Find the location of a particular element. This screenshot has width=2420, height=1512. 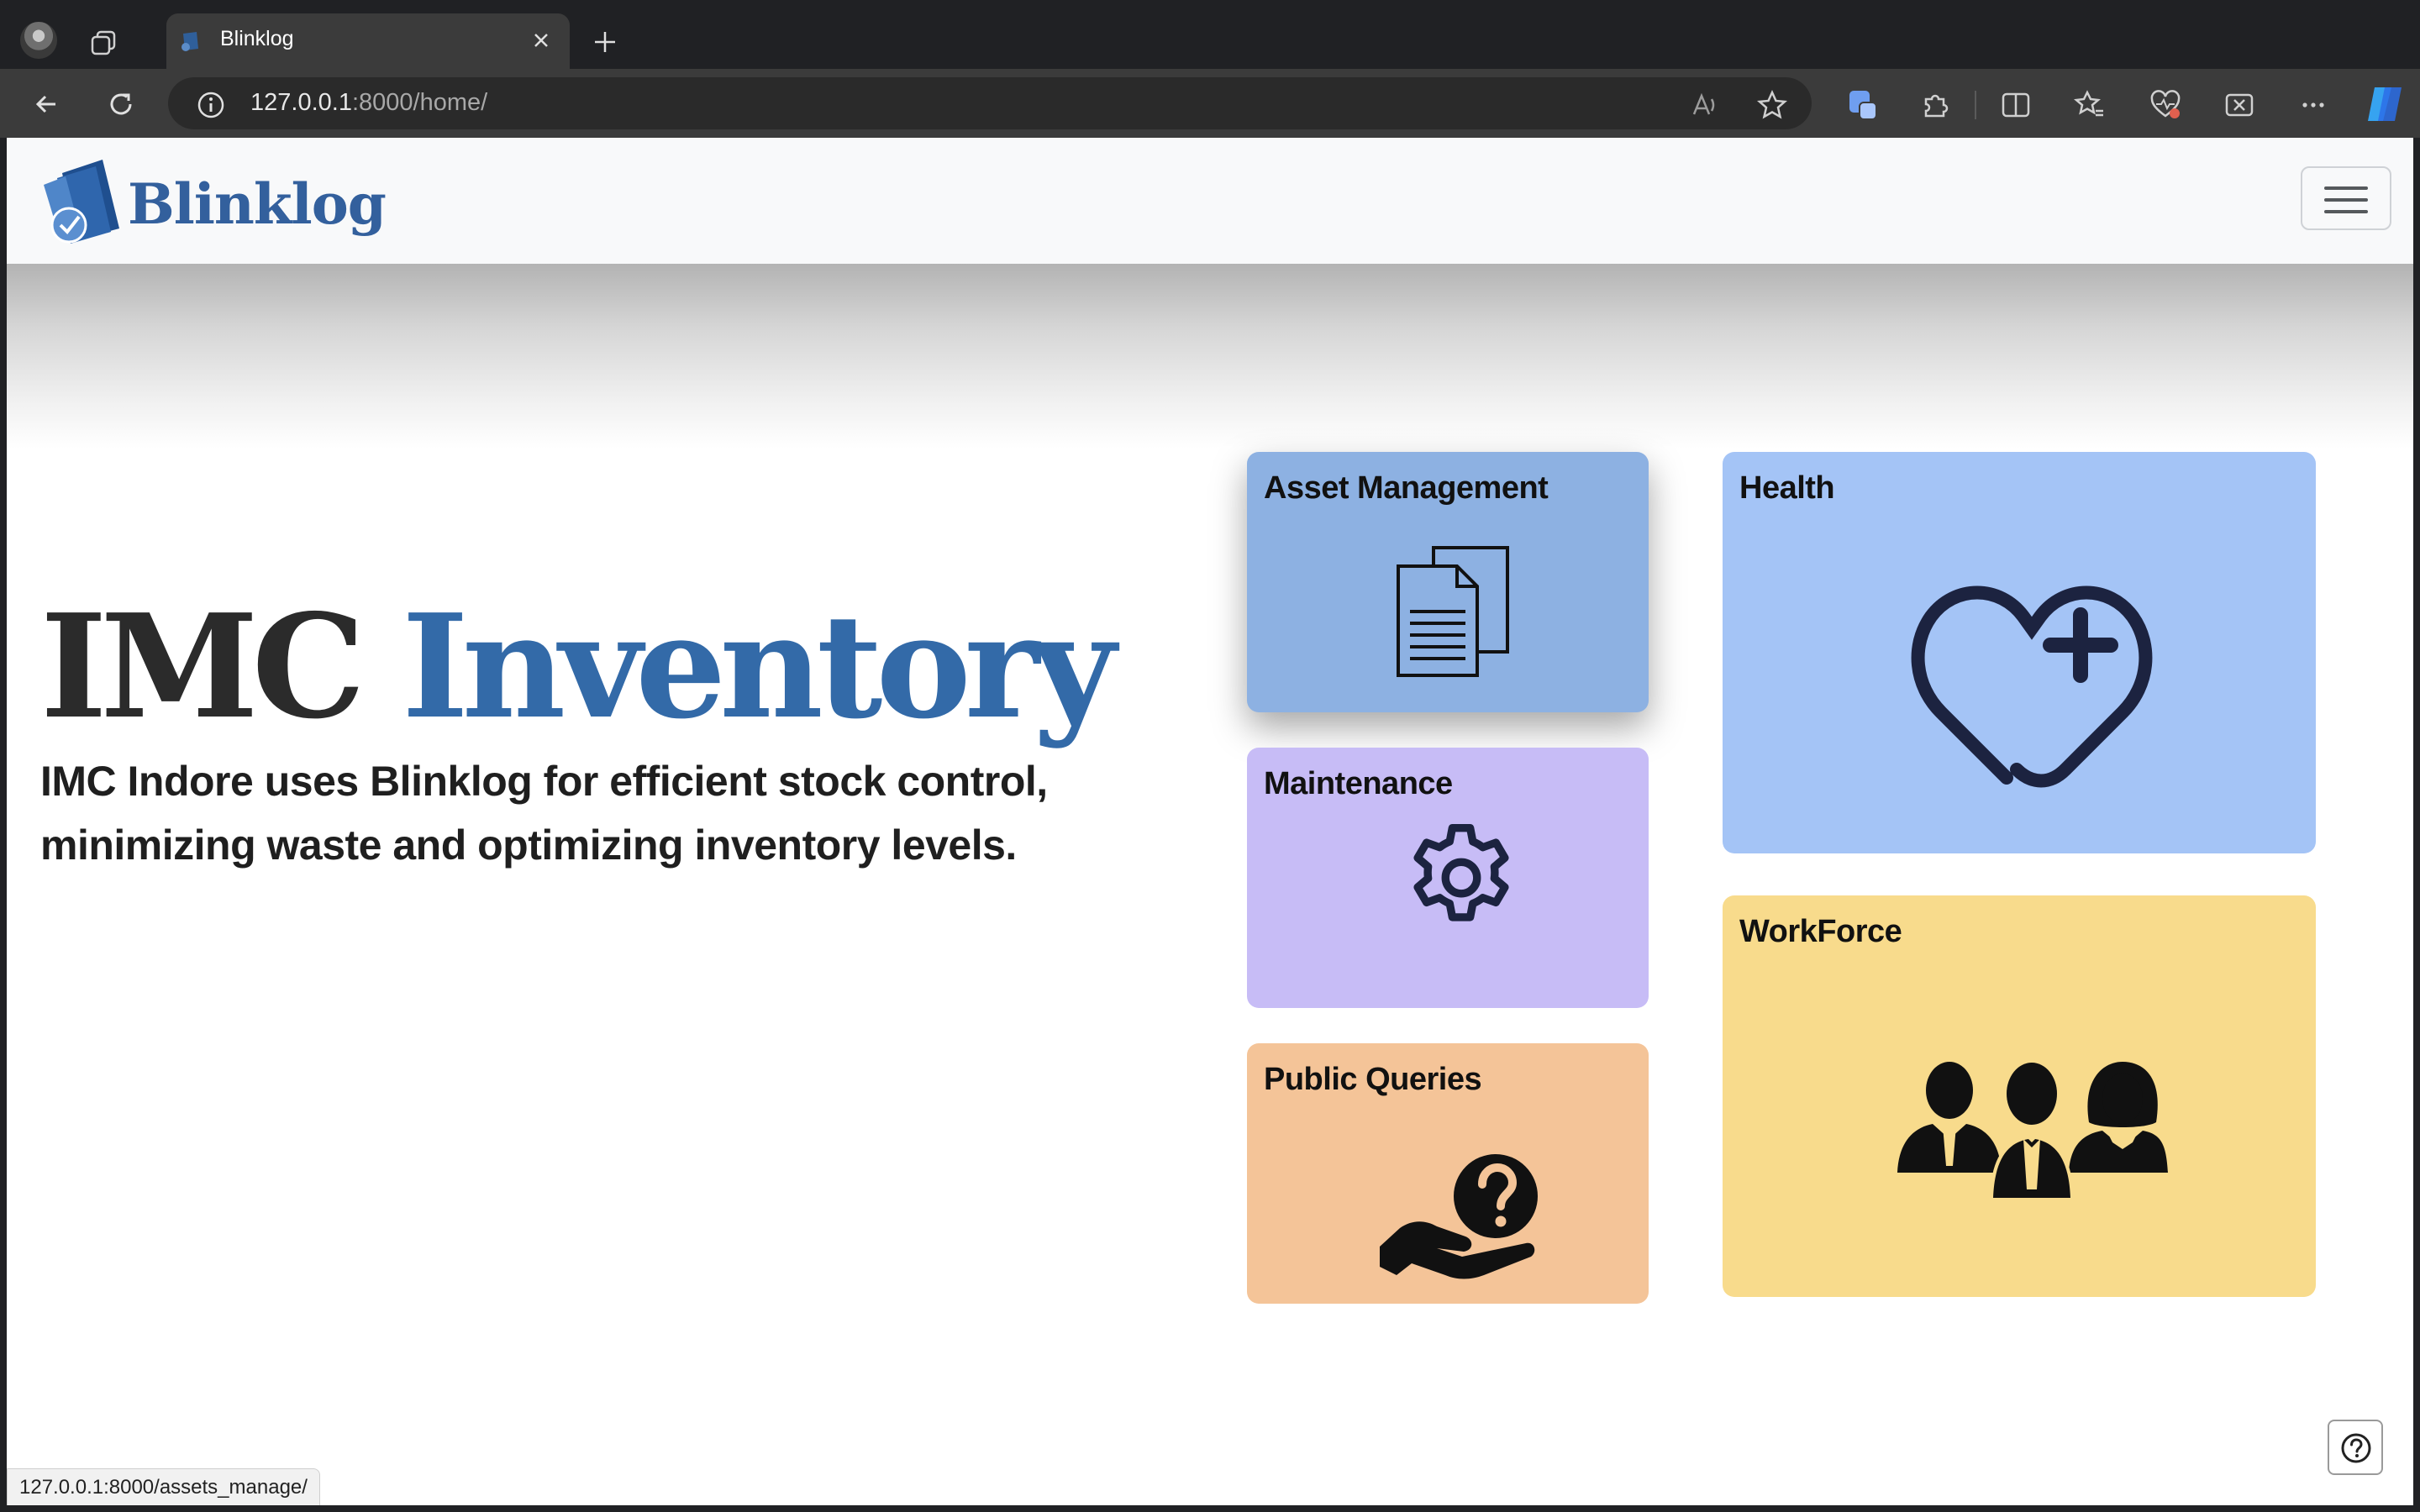

help-button is located at coordinates (2355, 1447).